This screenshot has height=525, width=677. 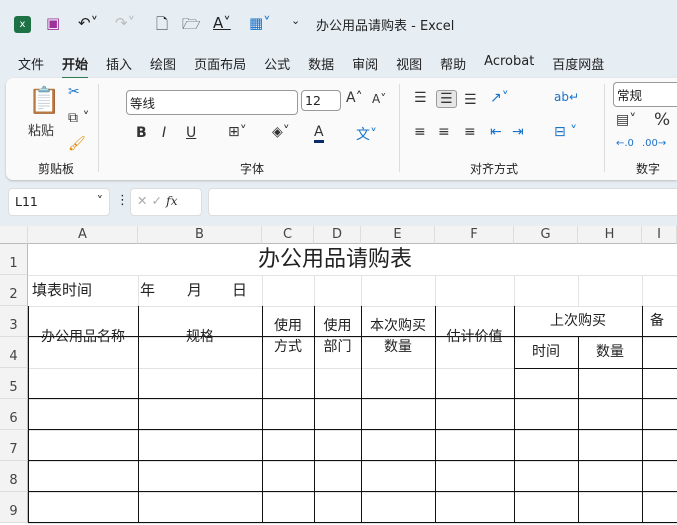 I want to click on borders-icon: ▦˅, so click(x=260, y=23).